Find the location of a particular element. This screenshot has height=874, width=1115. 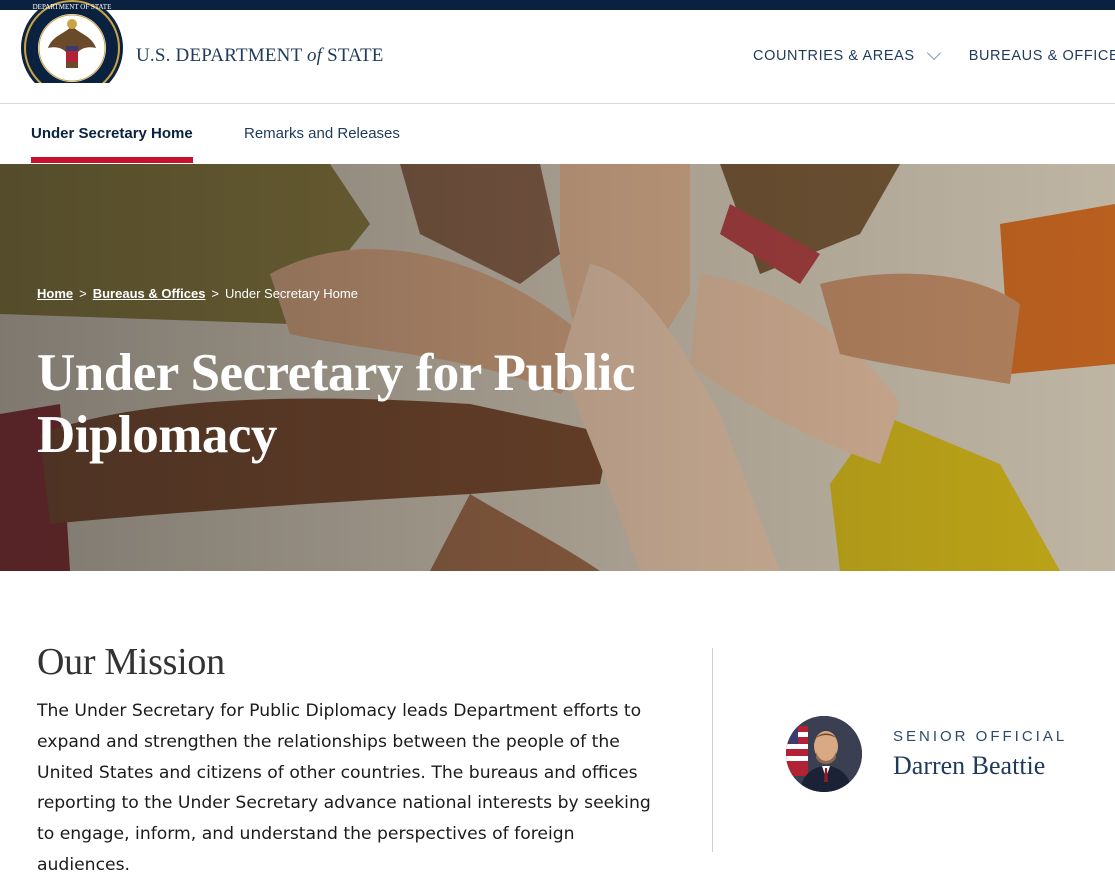

senior-official-card: SENIOR OFFICIAL Darren Beattie is located at coordinates (946, 756).